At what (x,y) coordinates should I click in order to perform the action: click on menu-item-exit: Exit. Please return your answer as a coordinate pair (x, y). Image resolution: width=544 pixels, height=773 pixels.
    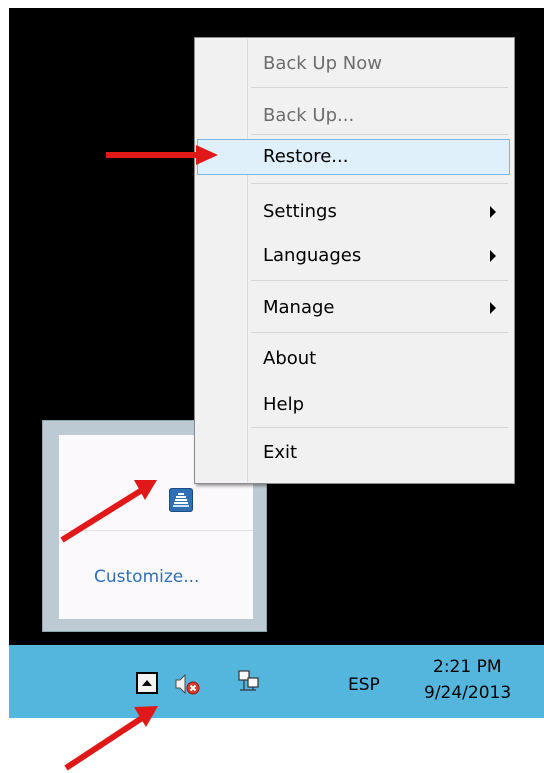
    Looking at the image, I should click on (353, 453).